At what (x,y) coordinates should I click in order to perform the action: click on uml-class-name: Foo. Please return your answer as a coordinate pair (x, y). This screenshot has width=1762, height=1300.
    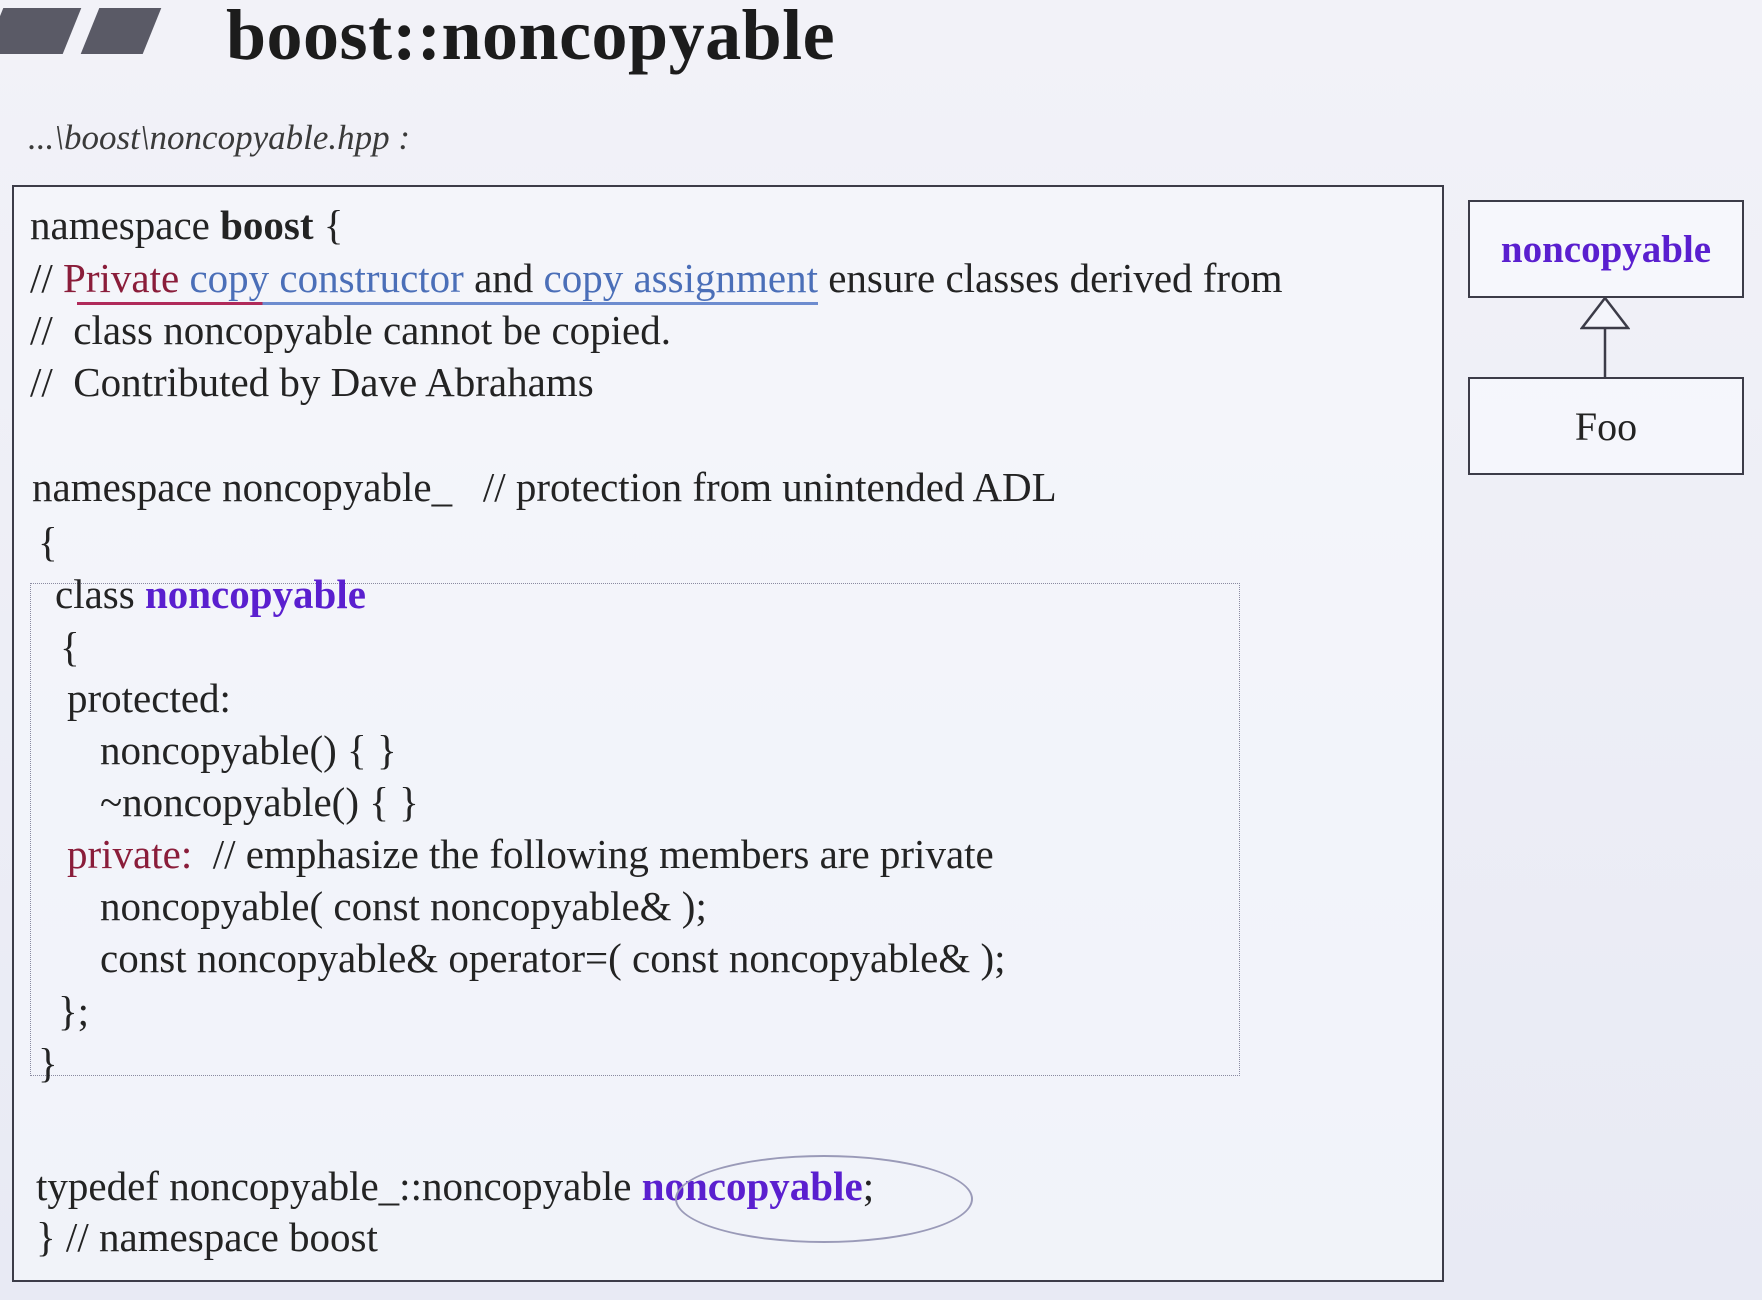
    Looking at the image, I should click on (1606, 426).